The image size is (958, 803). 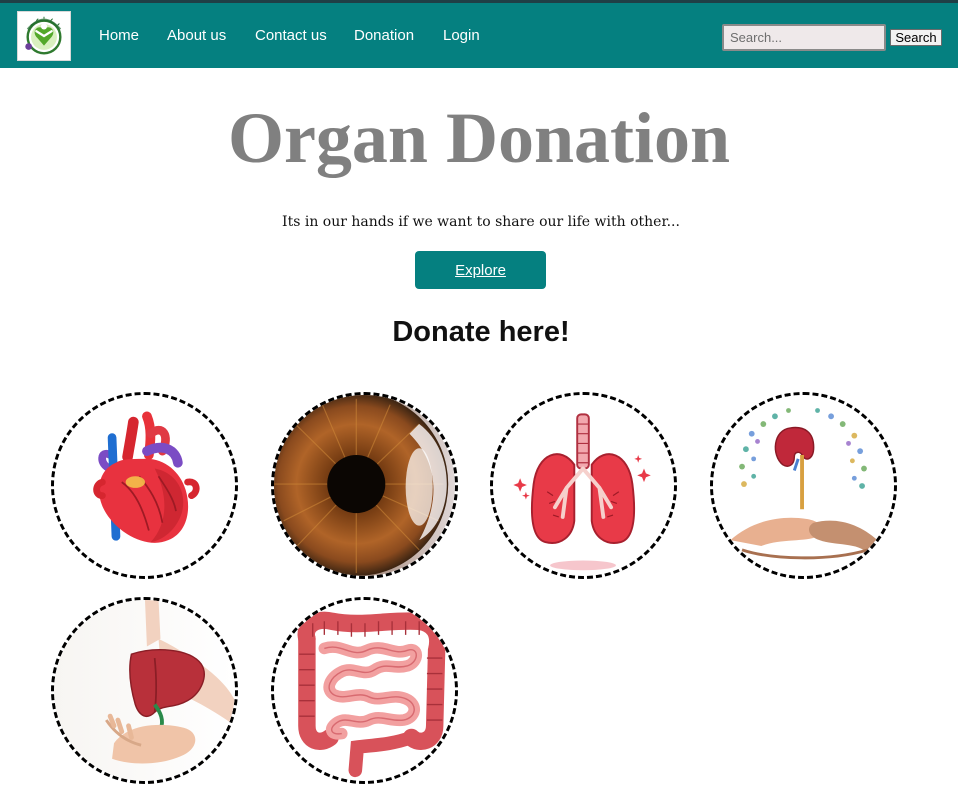 What do you see at coordinates (461, 35) in the screenshot?
I see `nav-login: Login` at bounding box center [461, 35].